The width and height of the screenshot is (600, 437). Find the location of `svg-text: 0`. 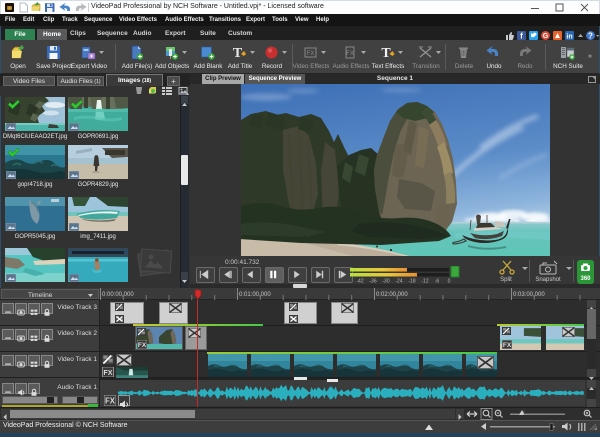

svg-text: 0 is located at coordinates (449, 282).